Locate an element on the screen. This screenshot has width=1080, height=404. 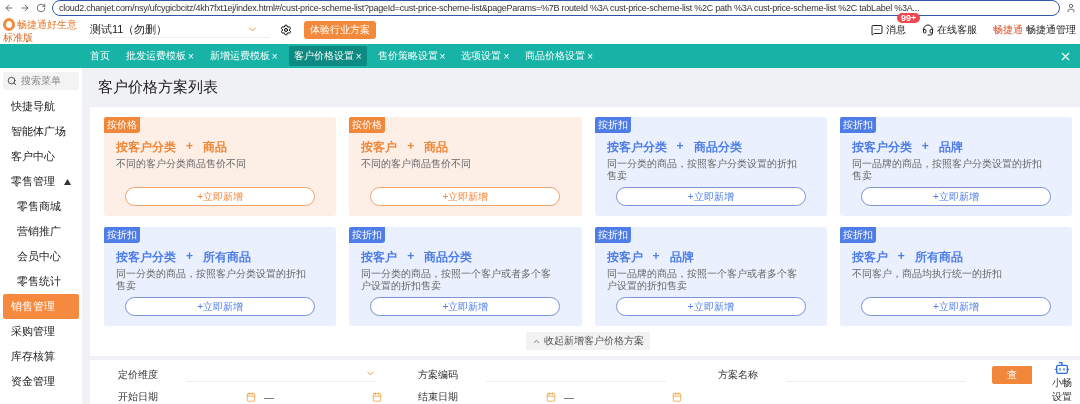
page-tab: 客户价格设置 × is located at coordinates (327, 56).